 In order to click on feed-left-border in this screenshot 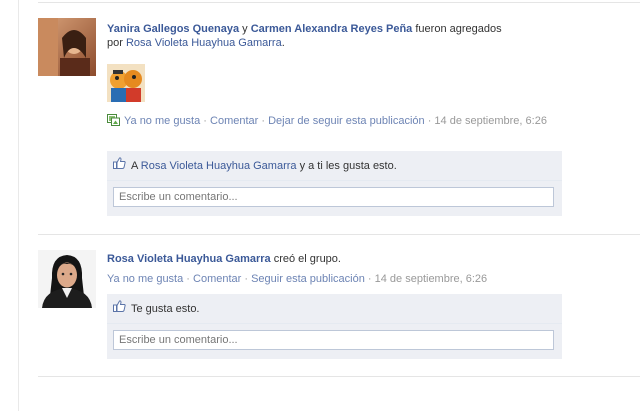, I will do `click(18, 205)`.